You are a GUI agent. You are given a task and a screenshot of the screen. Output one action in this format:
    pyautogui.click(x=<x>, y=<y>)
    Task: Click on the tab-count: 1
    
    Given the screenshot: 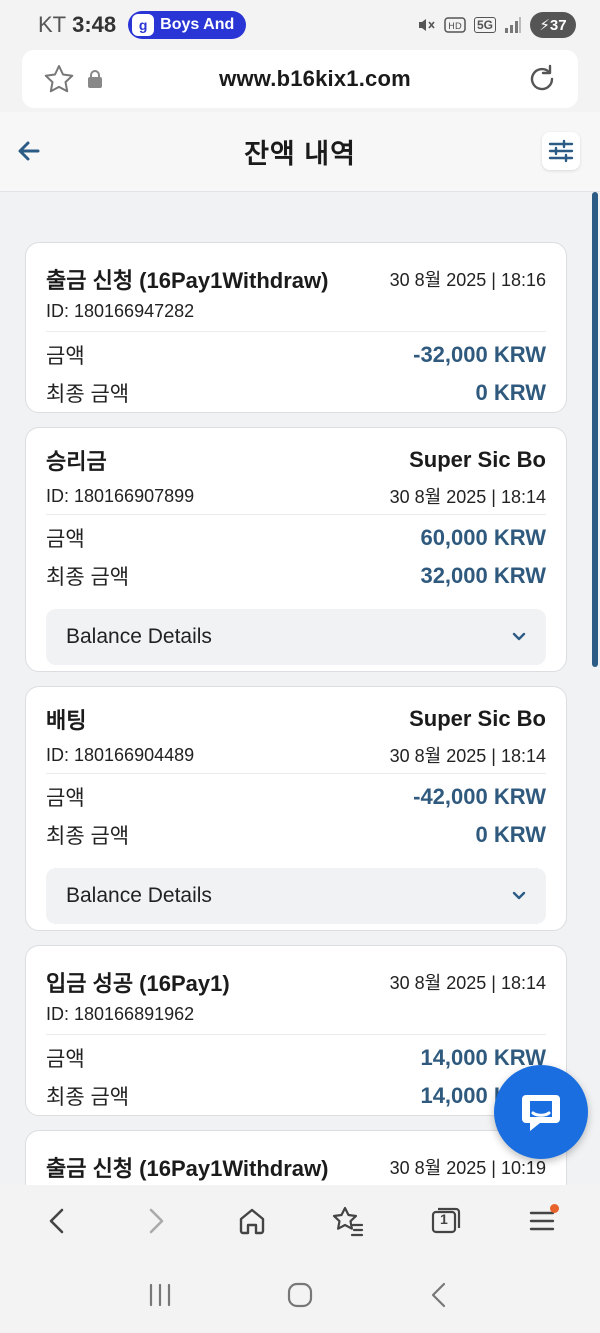 What is the action you would take?
    pyautogui.click(x=443, y=1219)
    